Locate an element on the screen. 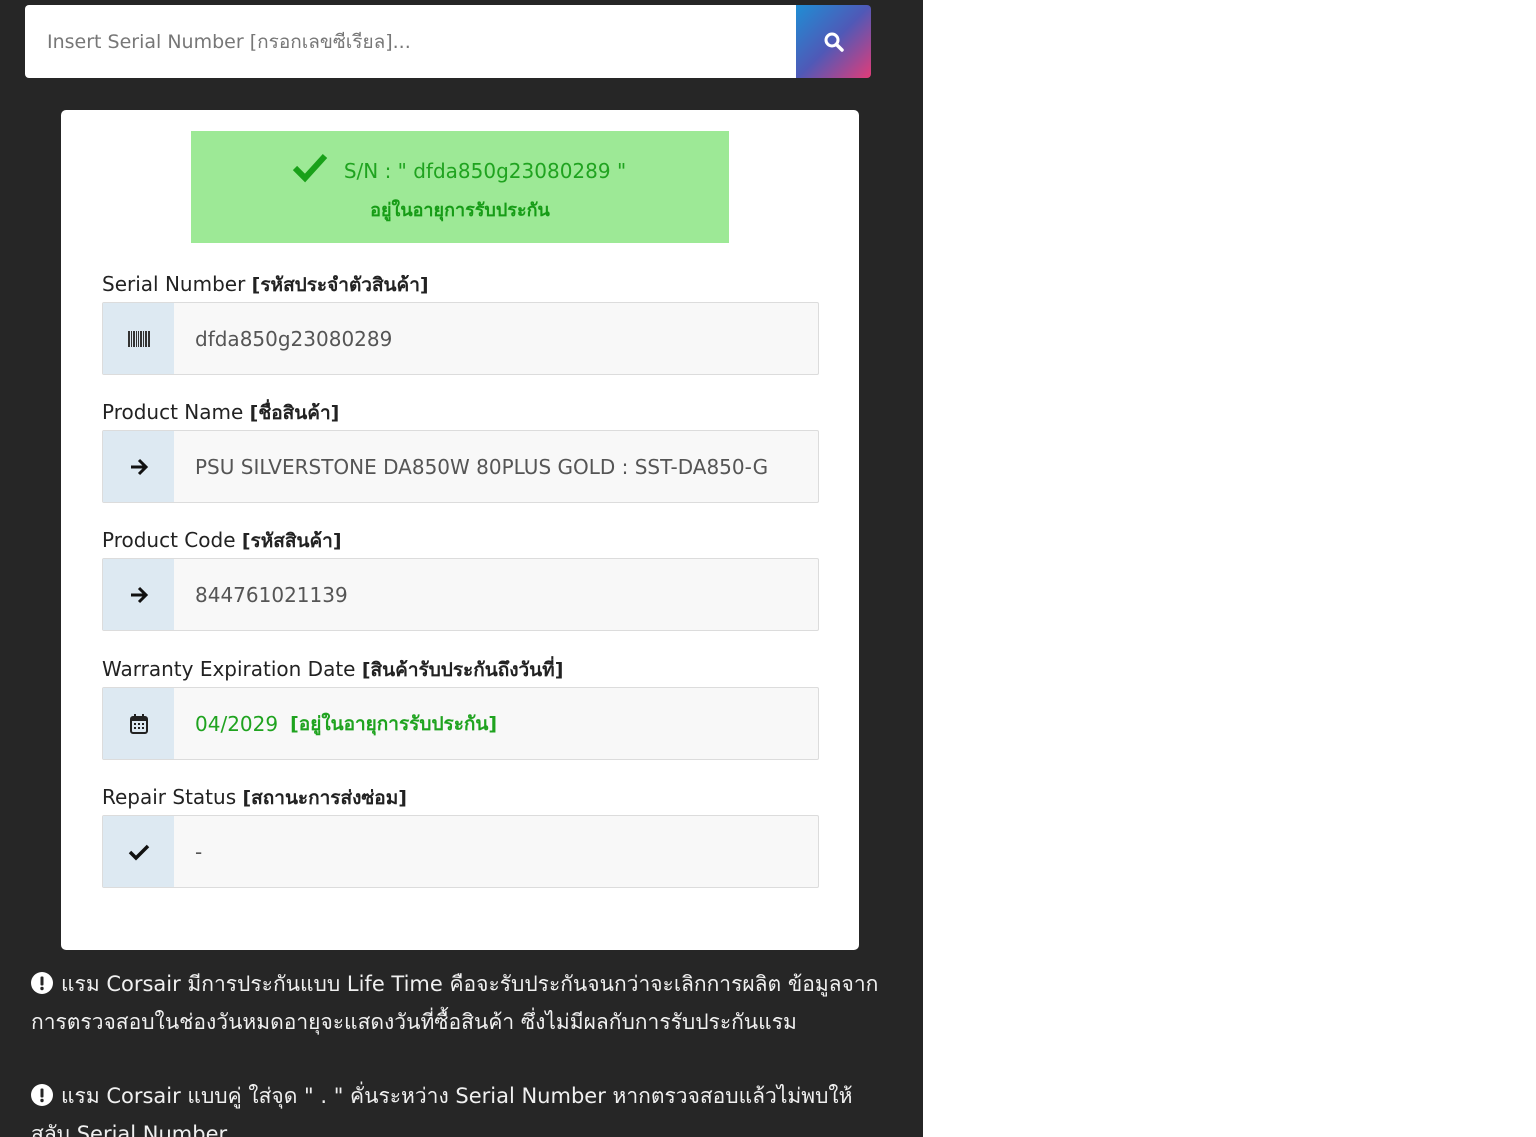 The image size is (1536, 1137). product-code-addon is located at coordinates (138, 594).